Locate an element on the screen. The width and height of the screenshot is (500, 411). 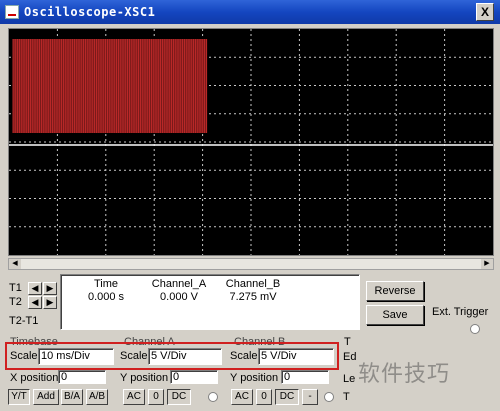
channel-b-zero-button: 0 is located at coordinates (264, 397).